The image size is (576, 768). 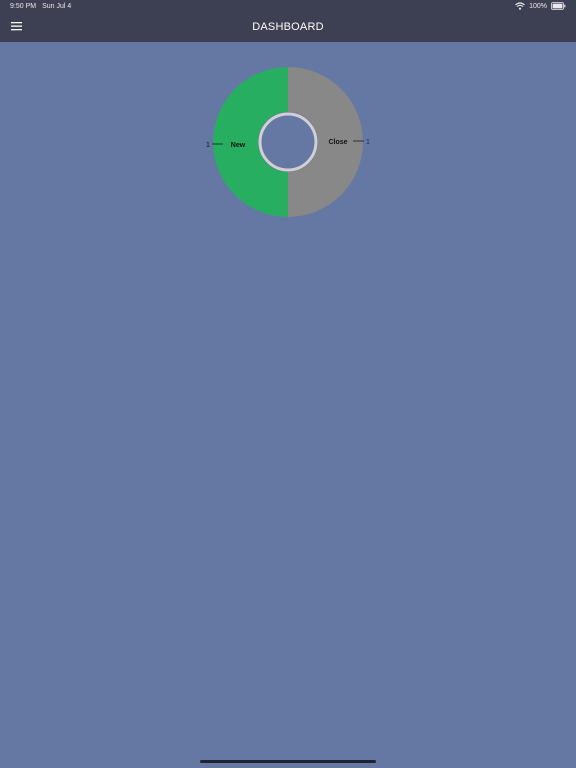 I want to click on nav-bar: DASHBOARD, so click(x=288, y=28).